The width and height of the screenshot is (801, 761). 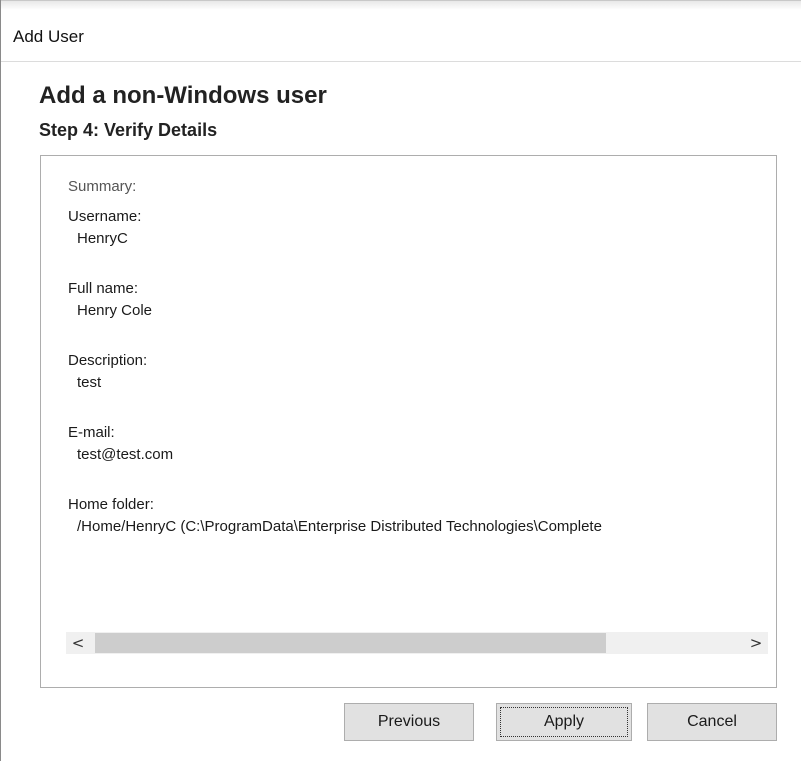 I want to click on email-value: test@test.com, so click(x=125, y=454).